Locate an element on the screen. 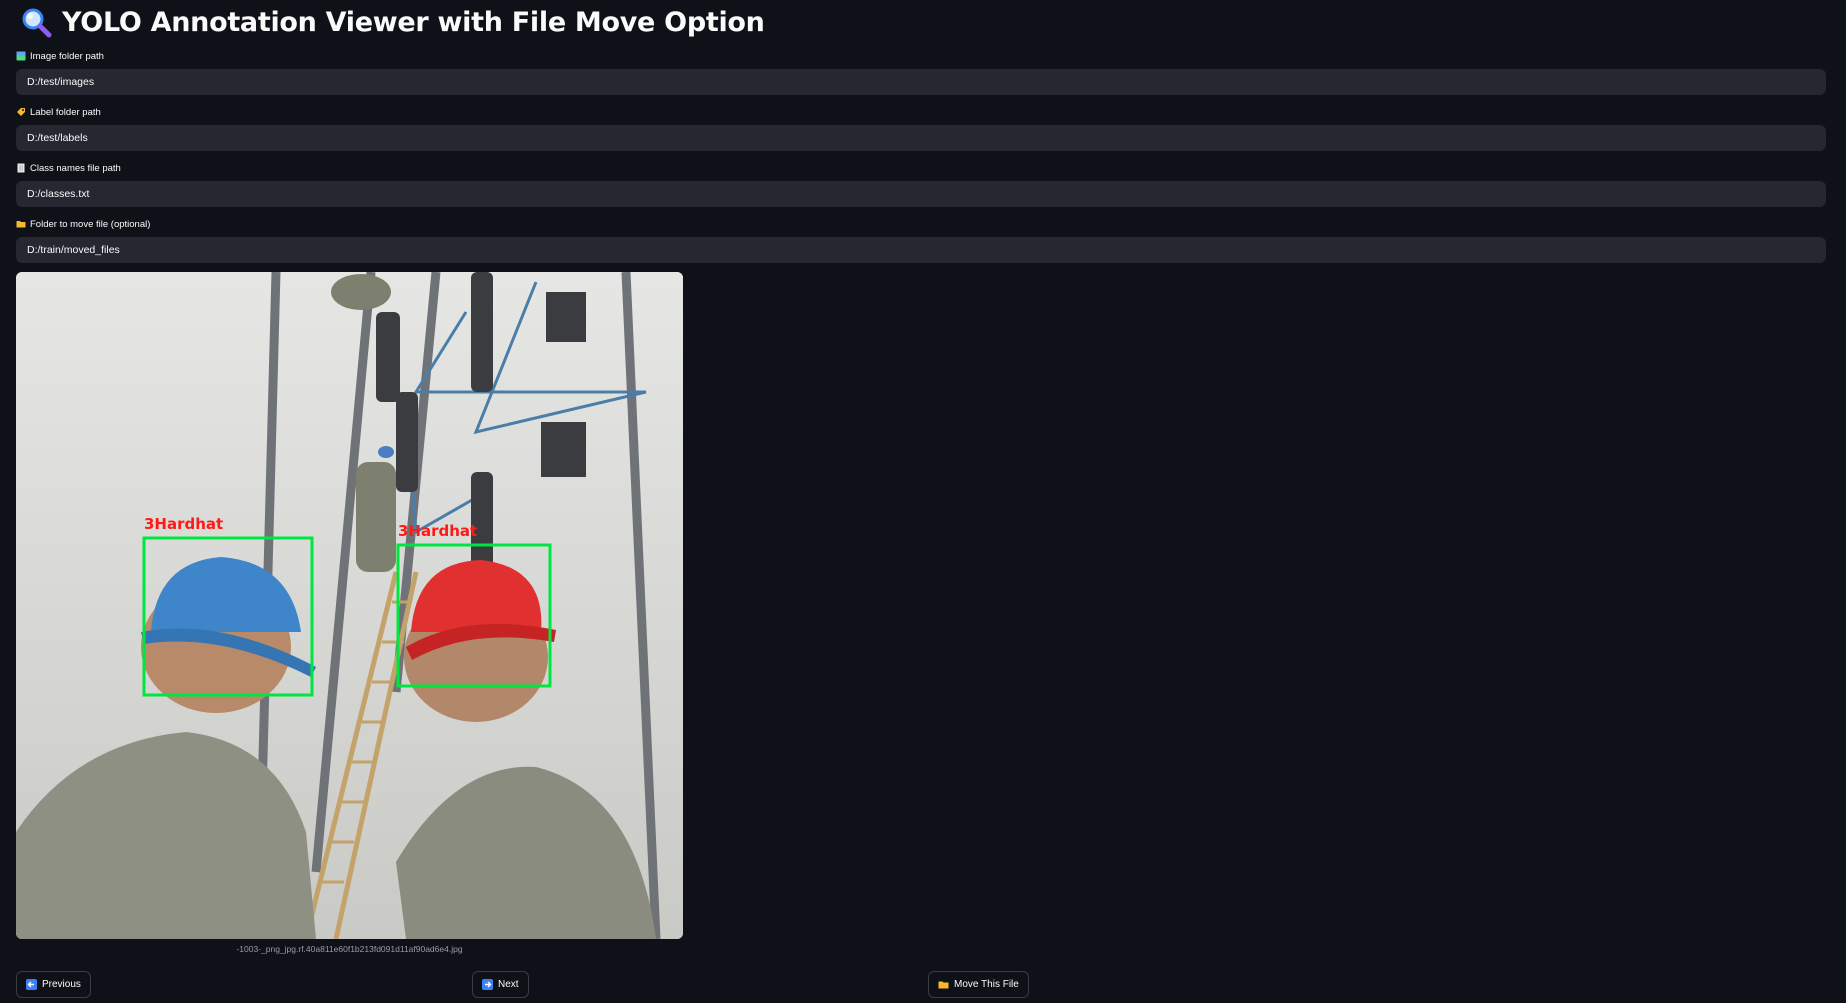 This screenshot has width=1846, height=1003. bbox-1-label: 3Hardhat is located at coordinates (183, 524).